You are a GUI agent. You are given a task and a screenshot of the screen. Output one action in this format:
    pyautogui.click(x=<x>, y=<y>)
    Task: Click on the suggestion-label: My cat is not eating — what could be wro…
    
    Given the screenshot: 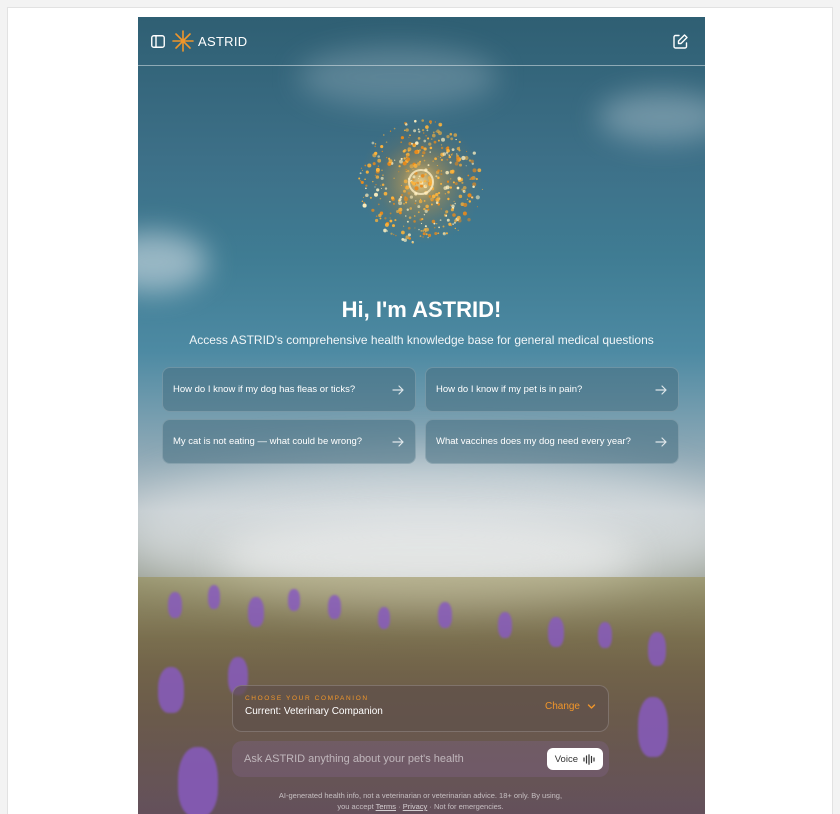 What is the action you would take?
    pyautogui.click(x=268, y=441)
    